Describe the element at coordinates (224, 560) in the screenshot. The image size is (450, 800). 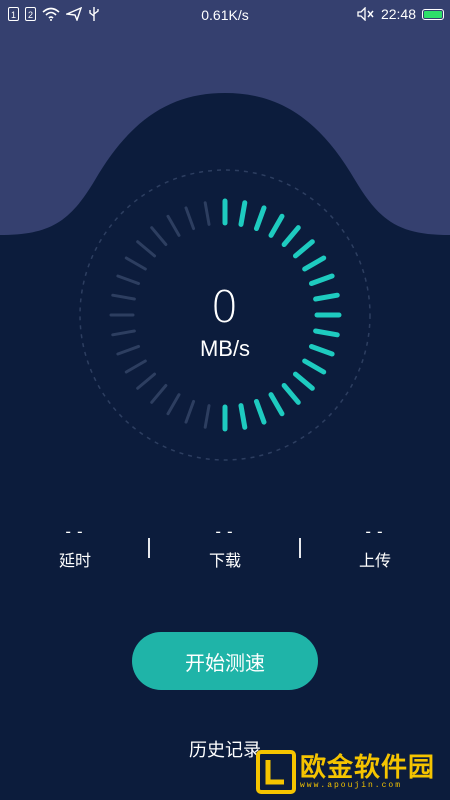
I see `download-label: 下载` at that location.